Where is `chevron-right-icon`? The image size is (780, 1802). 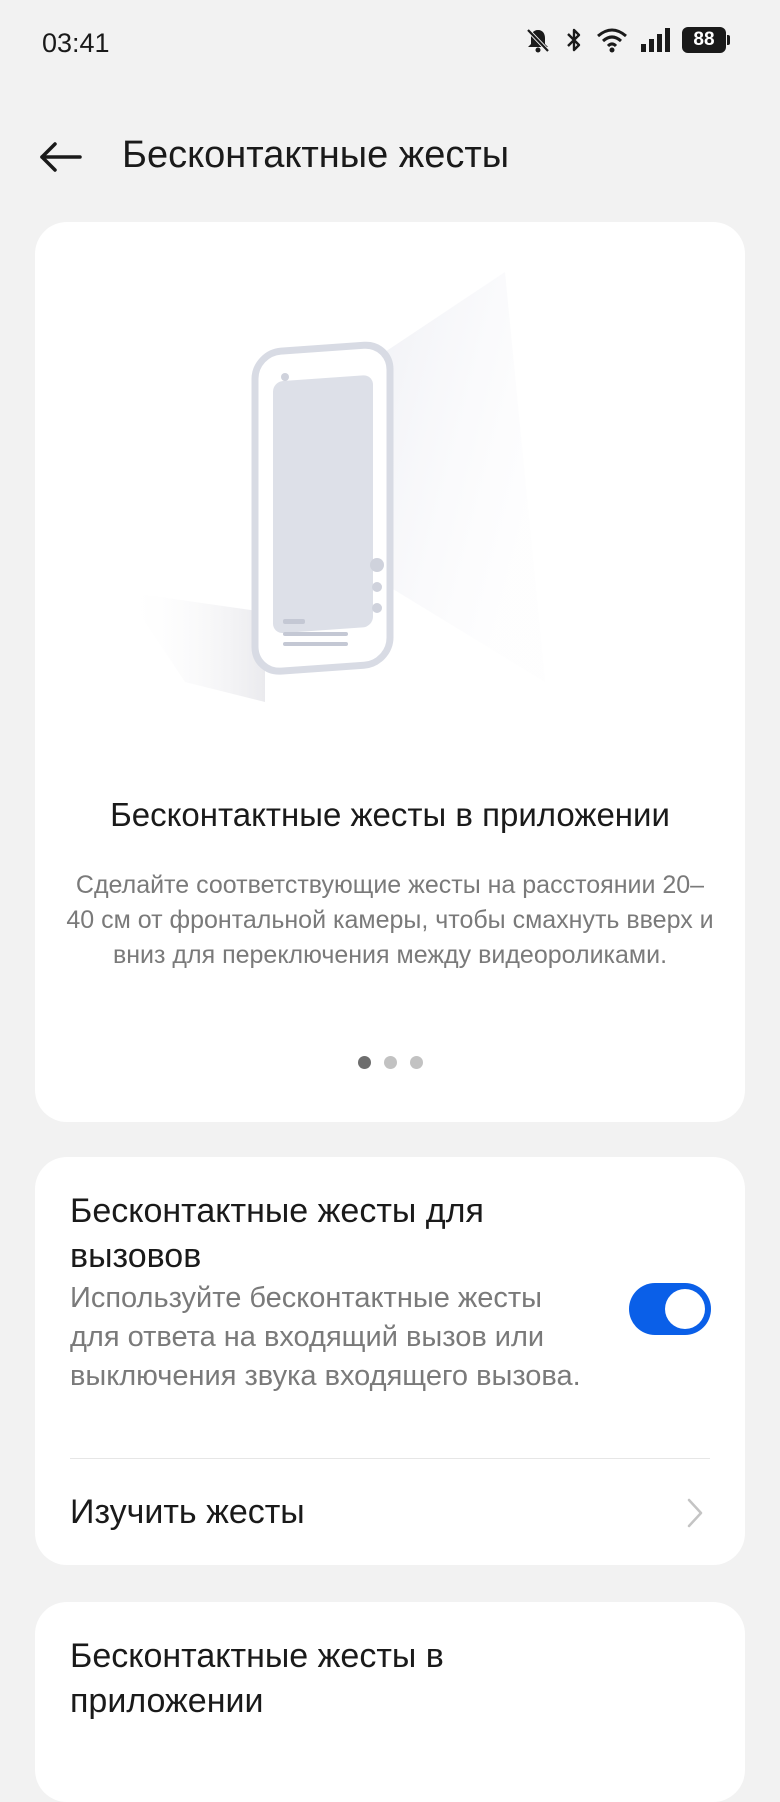
chevron-right-icon is located at coordinates (695, 1513).